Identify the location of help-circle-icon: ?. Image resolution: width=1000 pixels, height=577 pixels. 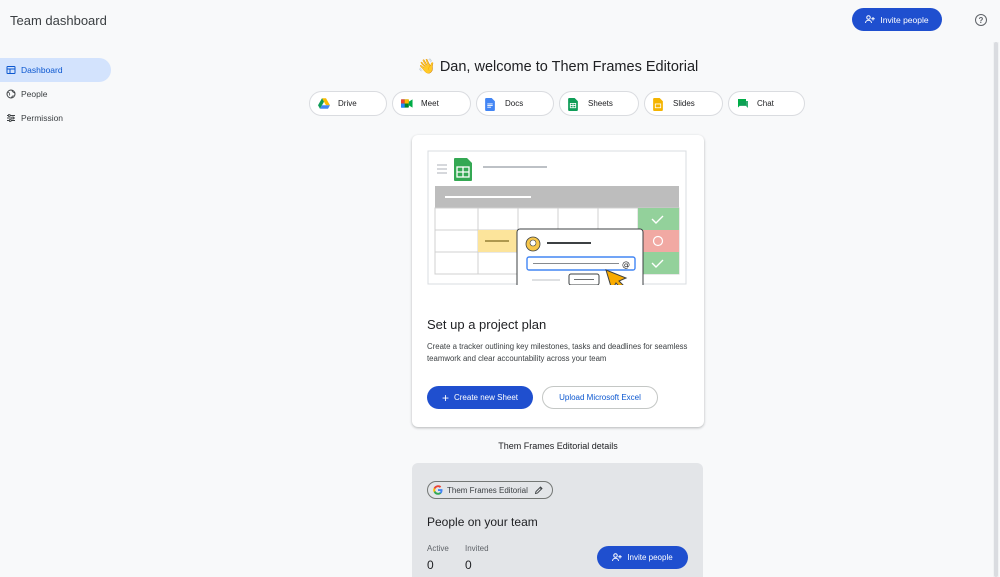
(981, 20).